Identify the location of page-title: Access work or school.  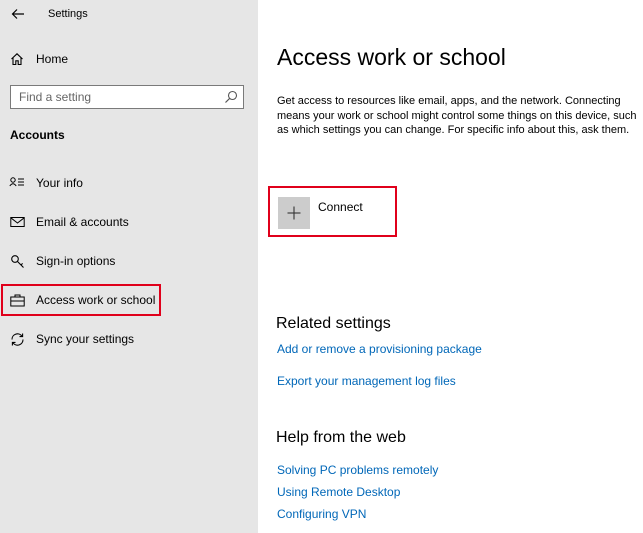
(391, 57).